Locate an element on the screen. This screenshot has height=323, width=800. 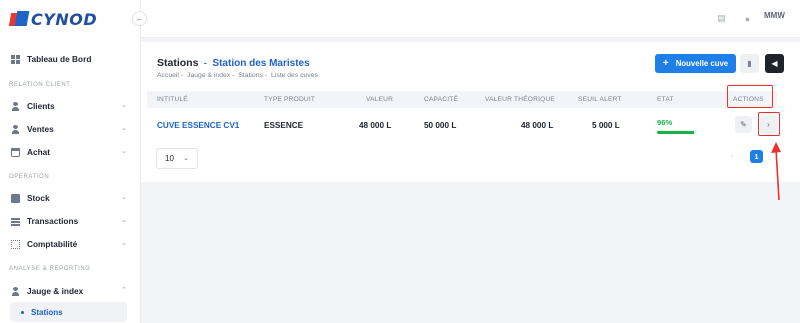
layers-icon is located at coordinates (15, 221).